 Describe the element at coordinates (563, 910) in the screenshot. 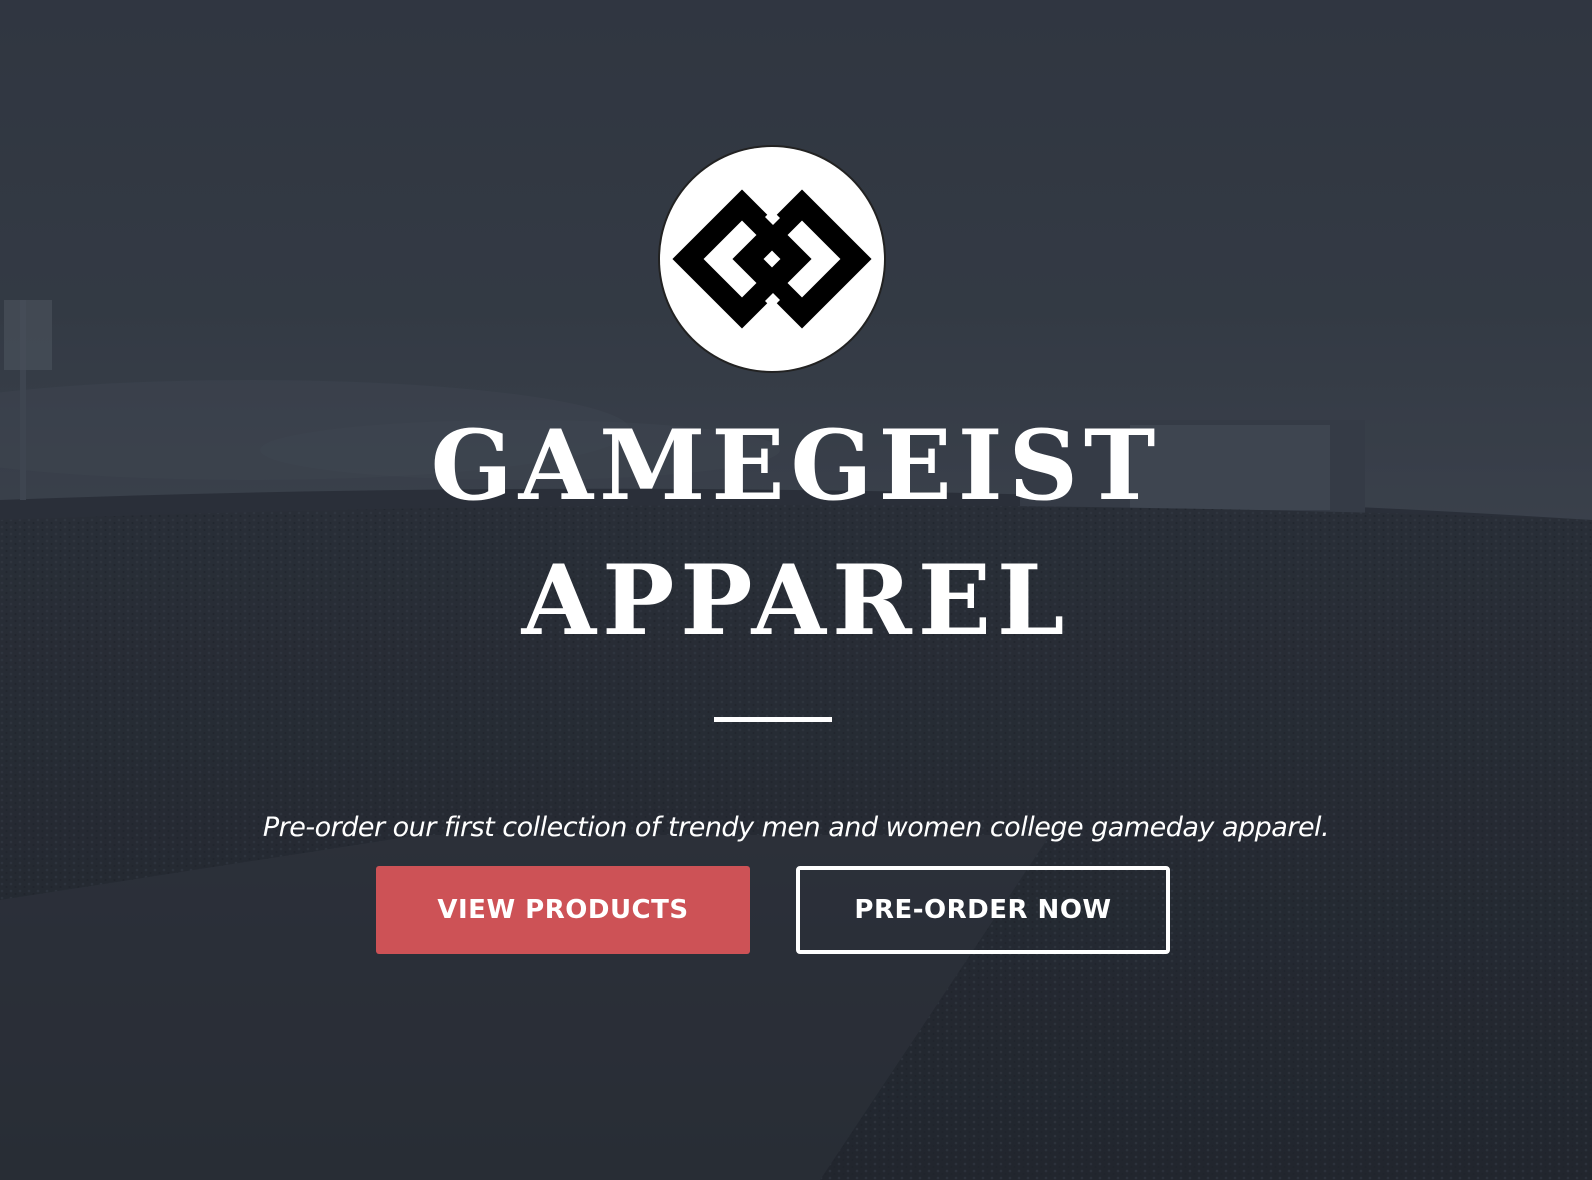

I see `view-products-button: VIEW PRODUCTS` at that location.